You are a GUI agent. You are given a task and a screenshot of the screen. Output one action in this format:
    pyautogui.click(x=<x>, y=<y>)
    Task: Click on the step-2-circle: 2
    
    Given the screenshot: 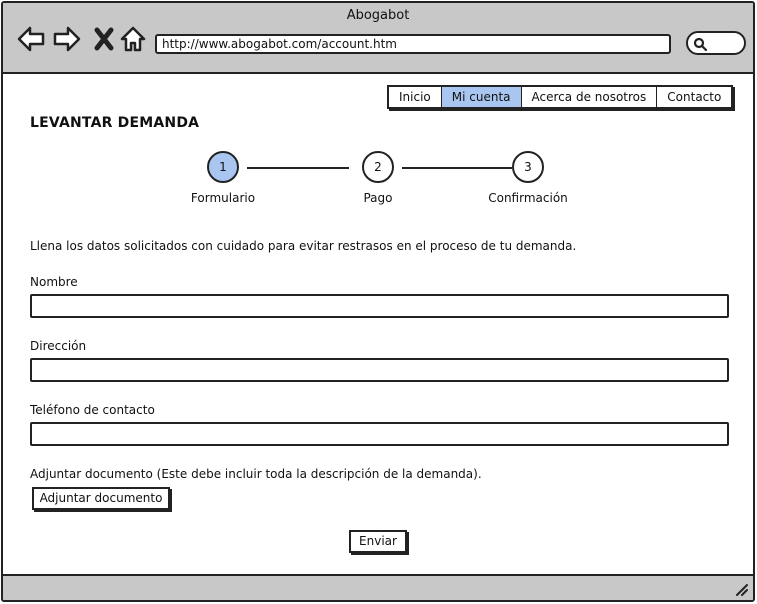 What is the action you would take?
    pyautogui.click(x=378, y=167)
    